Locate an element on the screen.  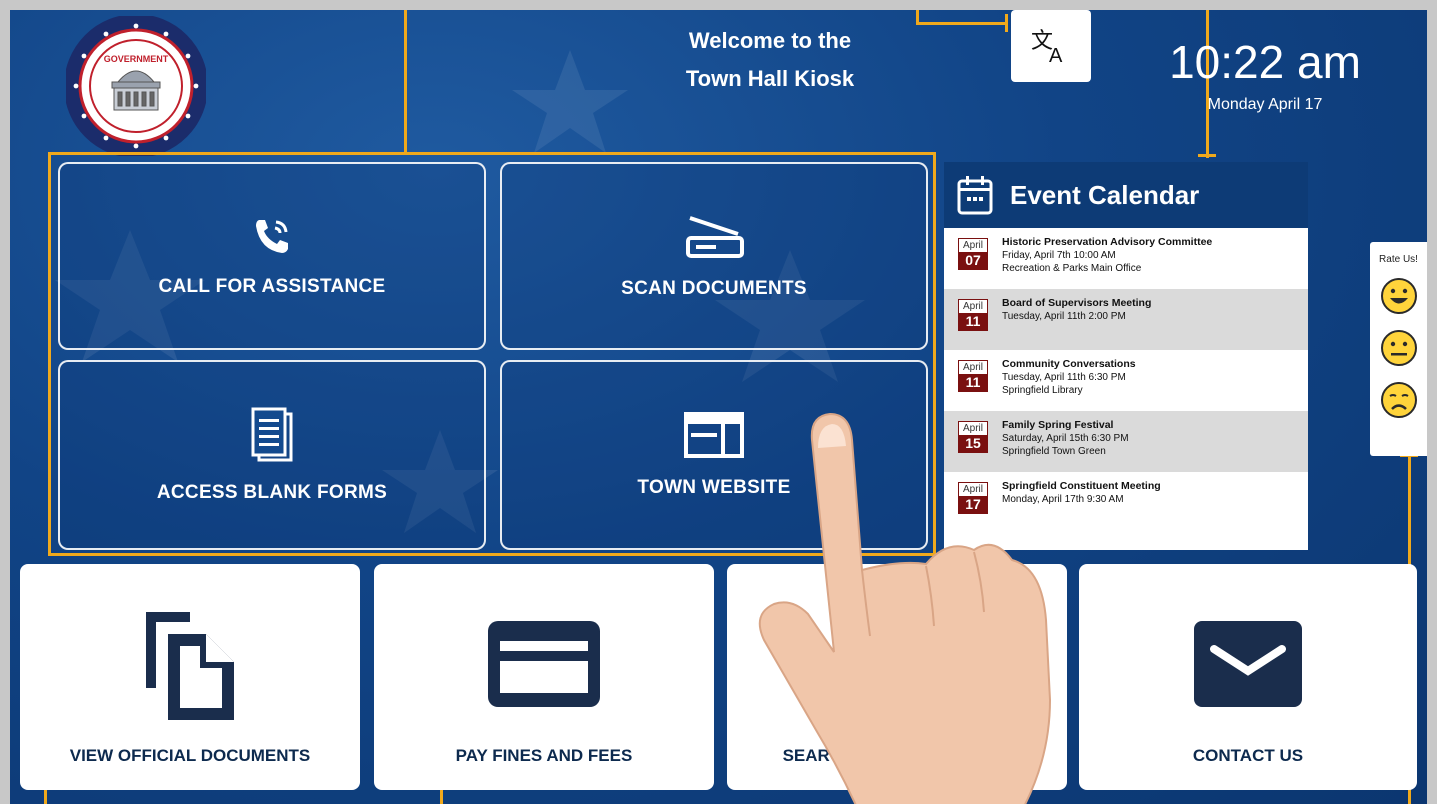
access-blank-forms-tile: ACCESS BLANK FORMS is located at coordinates (272, 455).